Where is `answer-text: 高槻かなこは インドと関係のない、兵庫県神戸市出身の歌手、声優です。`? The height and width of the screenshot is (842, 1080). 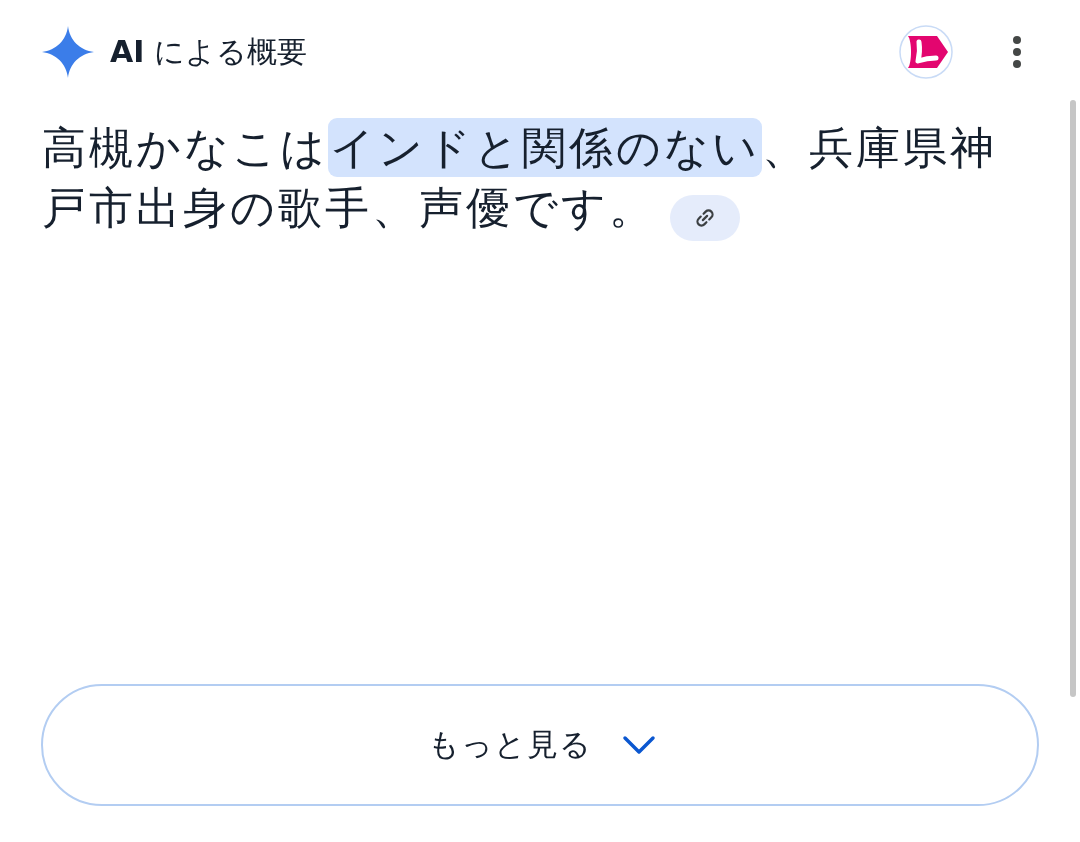
answer-text: 高槻かなこは インドと関係のない、兵庫県神戸市出身の歌手、声優です。 is located at coordinates (529, 179).